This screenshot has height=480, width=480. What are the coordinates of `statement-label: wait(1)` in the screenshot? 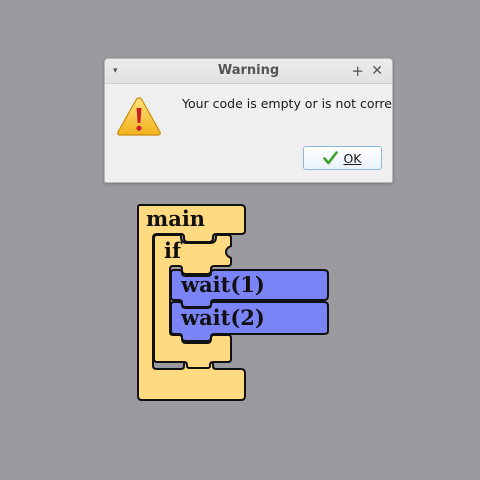 It's located at (222, 284).